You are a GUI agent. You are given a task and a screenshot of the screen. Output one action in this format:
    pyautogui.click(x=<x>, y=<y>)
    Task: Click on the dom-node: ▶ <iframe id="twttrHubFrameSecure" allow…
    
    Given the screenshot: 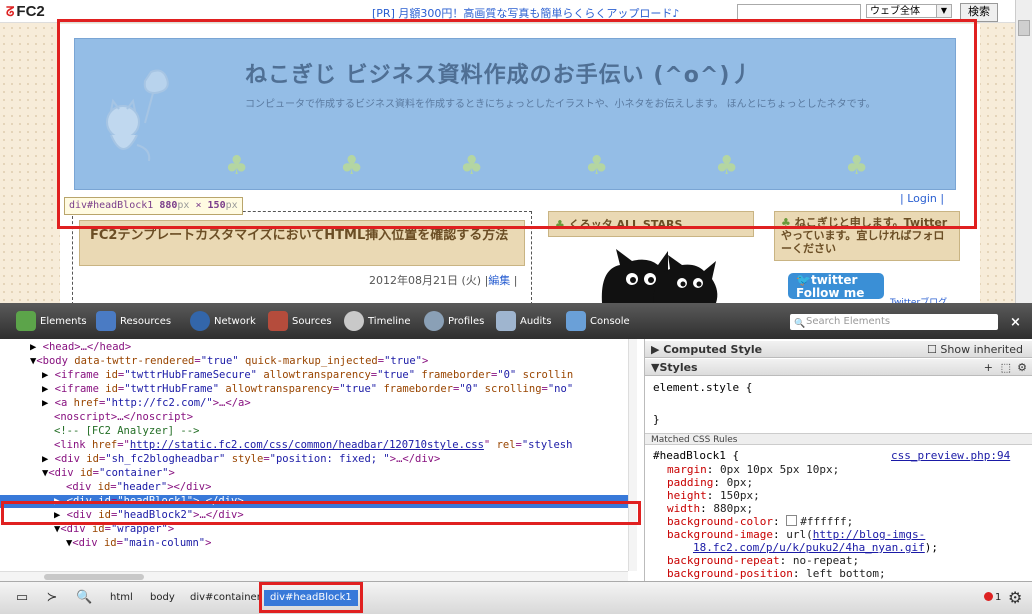 What is the action you would take?
    pyautogui.click(x=286, y=375)
    